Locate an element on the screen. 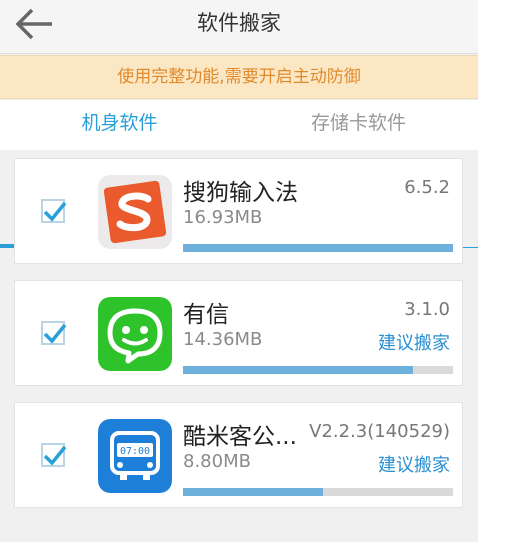 The height and width of the screenshot is (542, 516). app-version: V2.2.3(140529) is located at coordinates (379, 431).